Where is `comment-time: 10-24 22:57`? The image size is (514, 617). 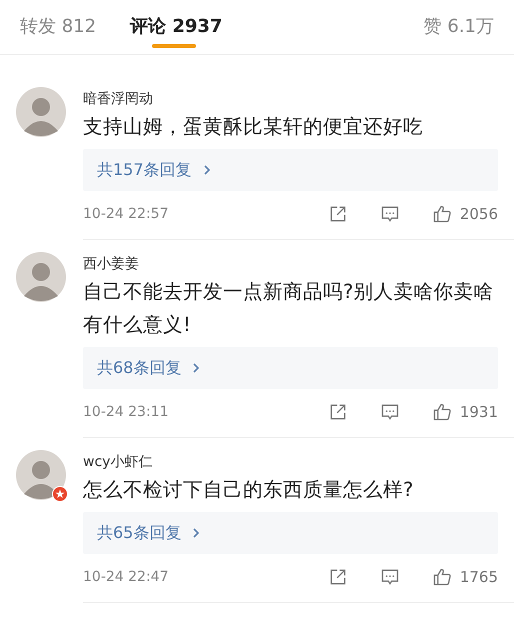
comment-time: 10-24 22:57 is located at coordinates (125, 214).